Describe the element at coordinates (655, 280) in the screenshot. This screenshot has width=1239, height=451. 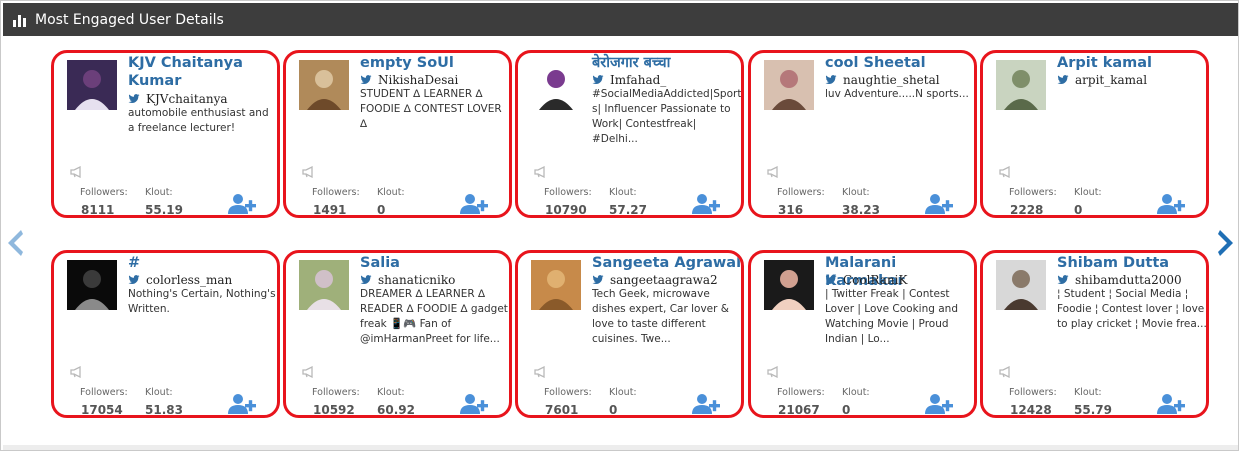
I see `twitter-handle: sangeetaagrawa2` at that location.